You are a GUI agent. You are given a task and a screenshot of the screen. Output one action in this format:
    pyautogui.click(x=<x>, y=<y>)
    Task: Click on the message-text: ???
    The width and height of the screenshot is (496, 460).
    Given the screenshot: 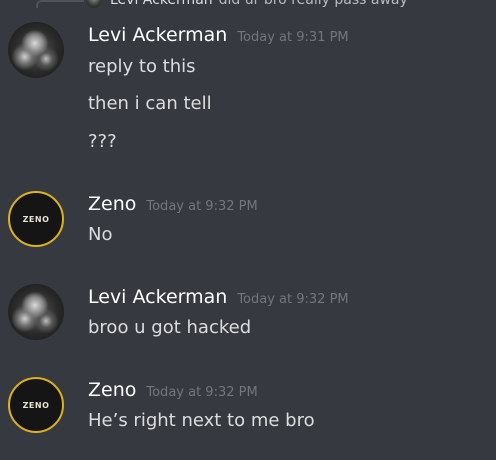 What is the action you would take?
    pyautogui.click(x=102, y=141)
    